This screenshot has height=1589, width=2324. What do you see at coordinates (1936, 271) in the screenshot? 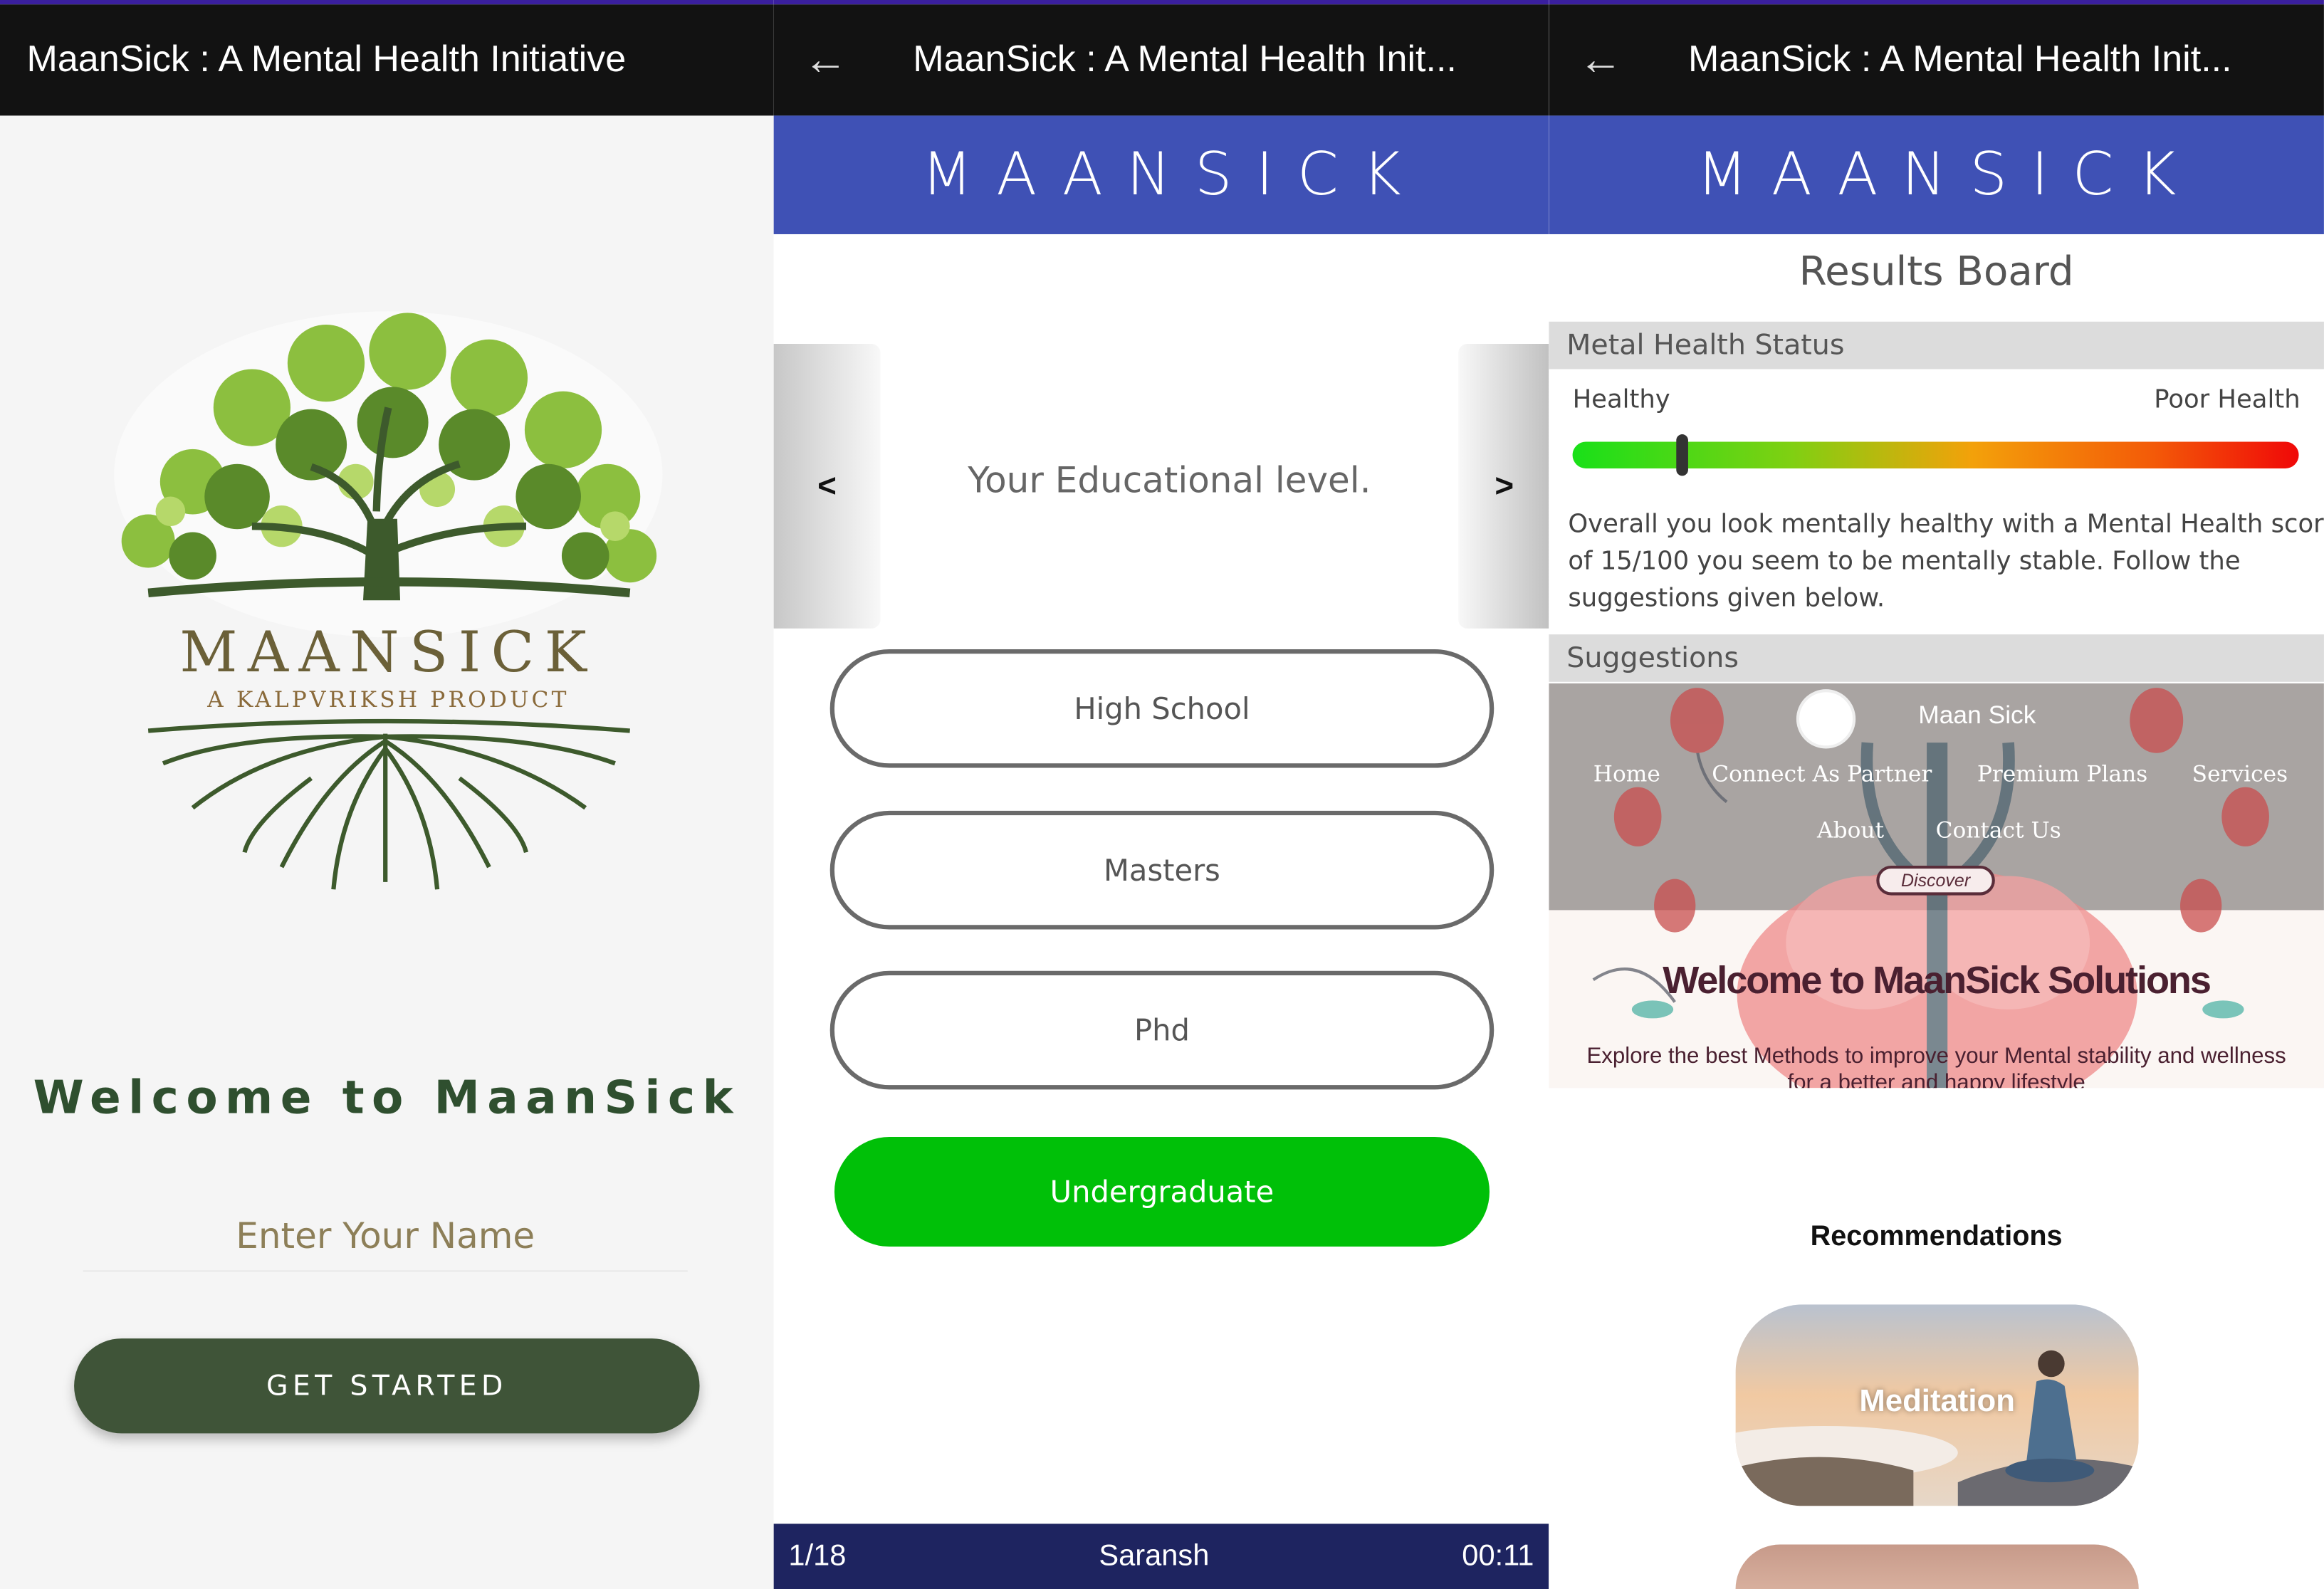
I see `results-board-title: Results Board` at bounding box center [1936, 271].